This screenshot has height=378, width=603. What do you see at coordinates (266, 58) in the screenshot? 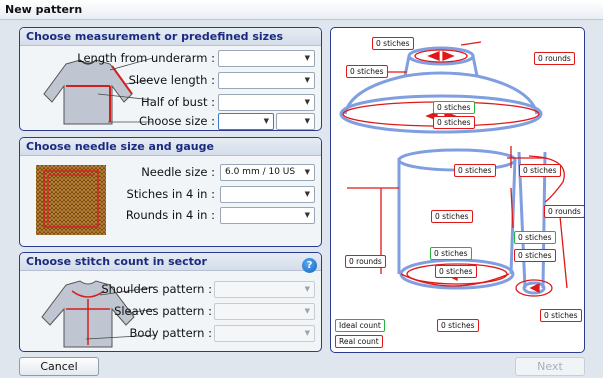
I see `length-select: ▼` at bounding box center [266, 58].